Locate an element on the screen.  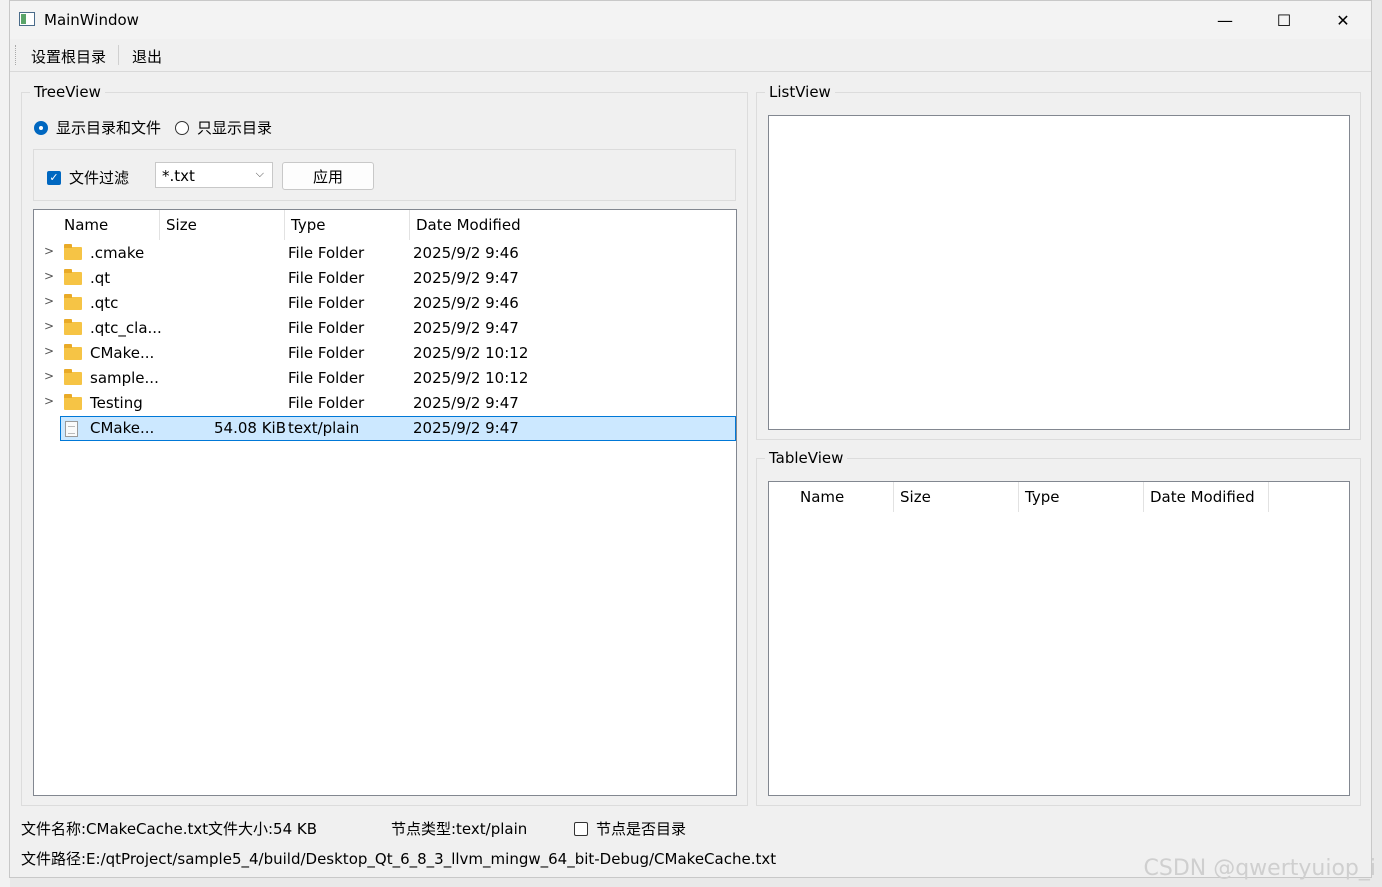
treeview-title: TreeView is located at coordinates (67, 92).